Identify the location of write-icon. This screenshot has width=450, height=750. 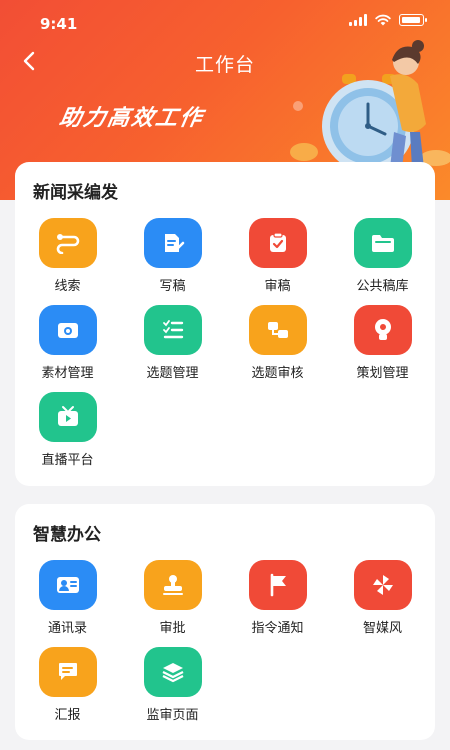
(172, 243).